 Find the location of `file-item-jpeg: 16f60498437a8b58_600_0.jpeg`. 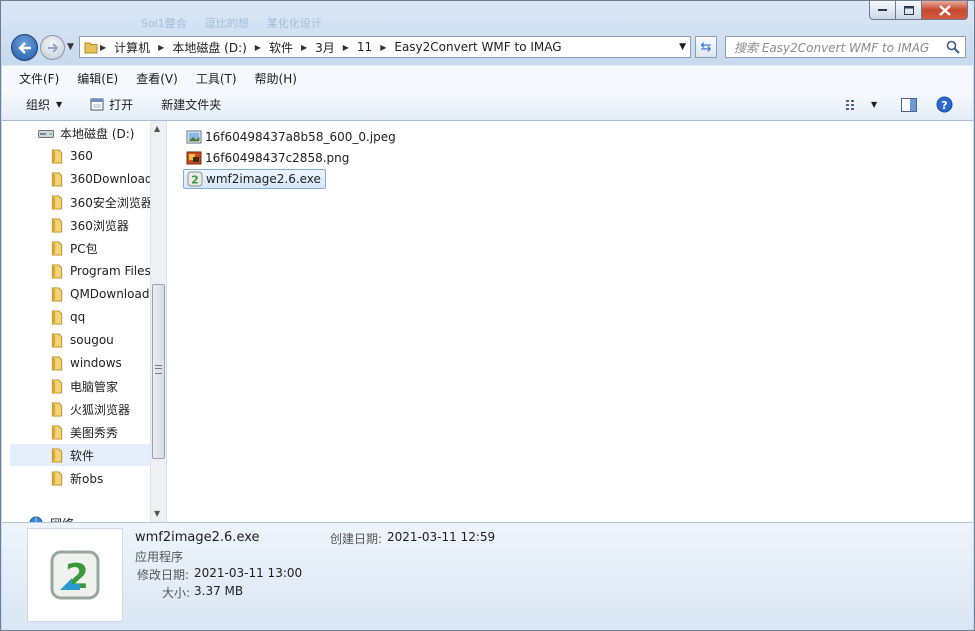

file-item-jpeg: 16f60498437a8b58_600_0.jpeg is located at coordinates (291, 137).